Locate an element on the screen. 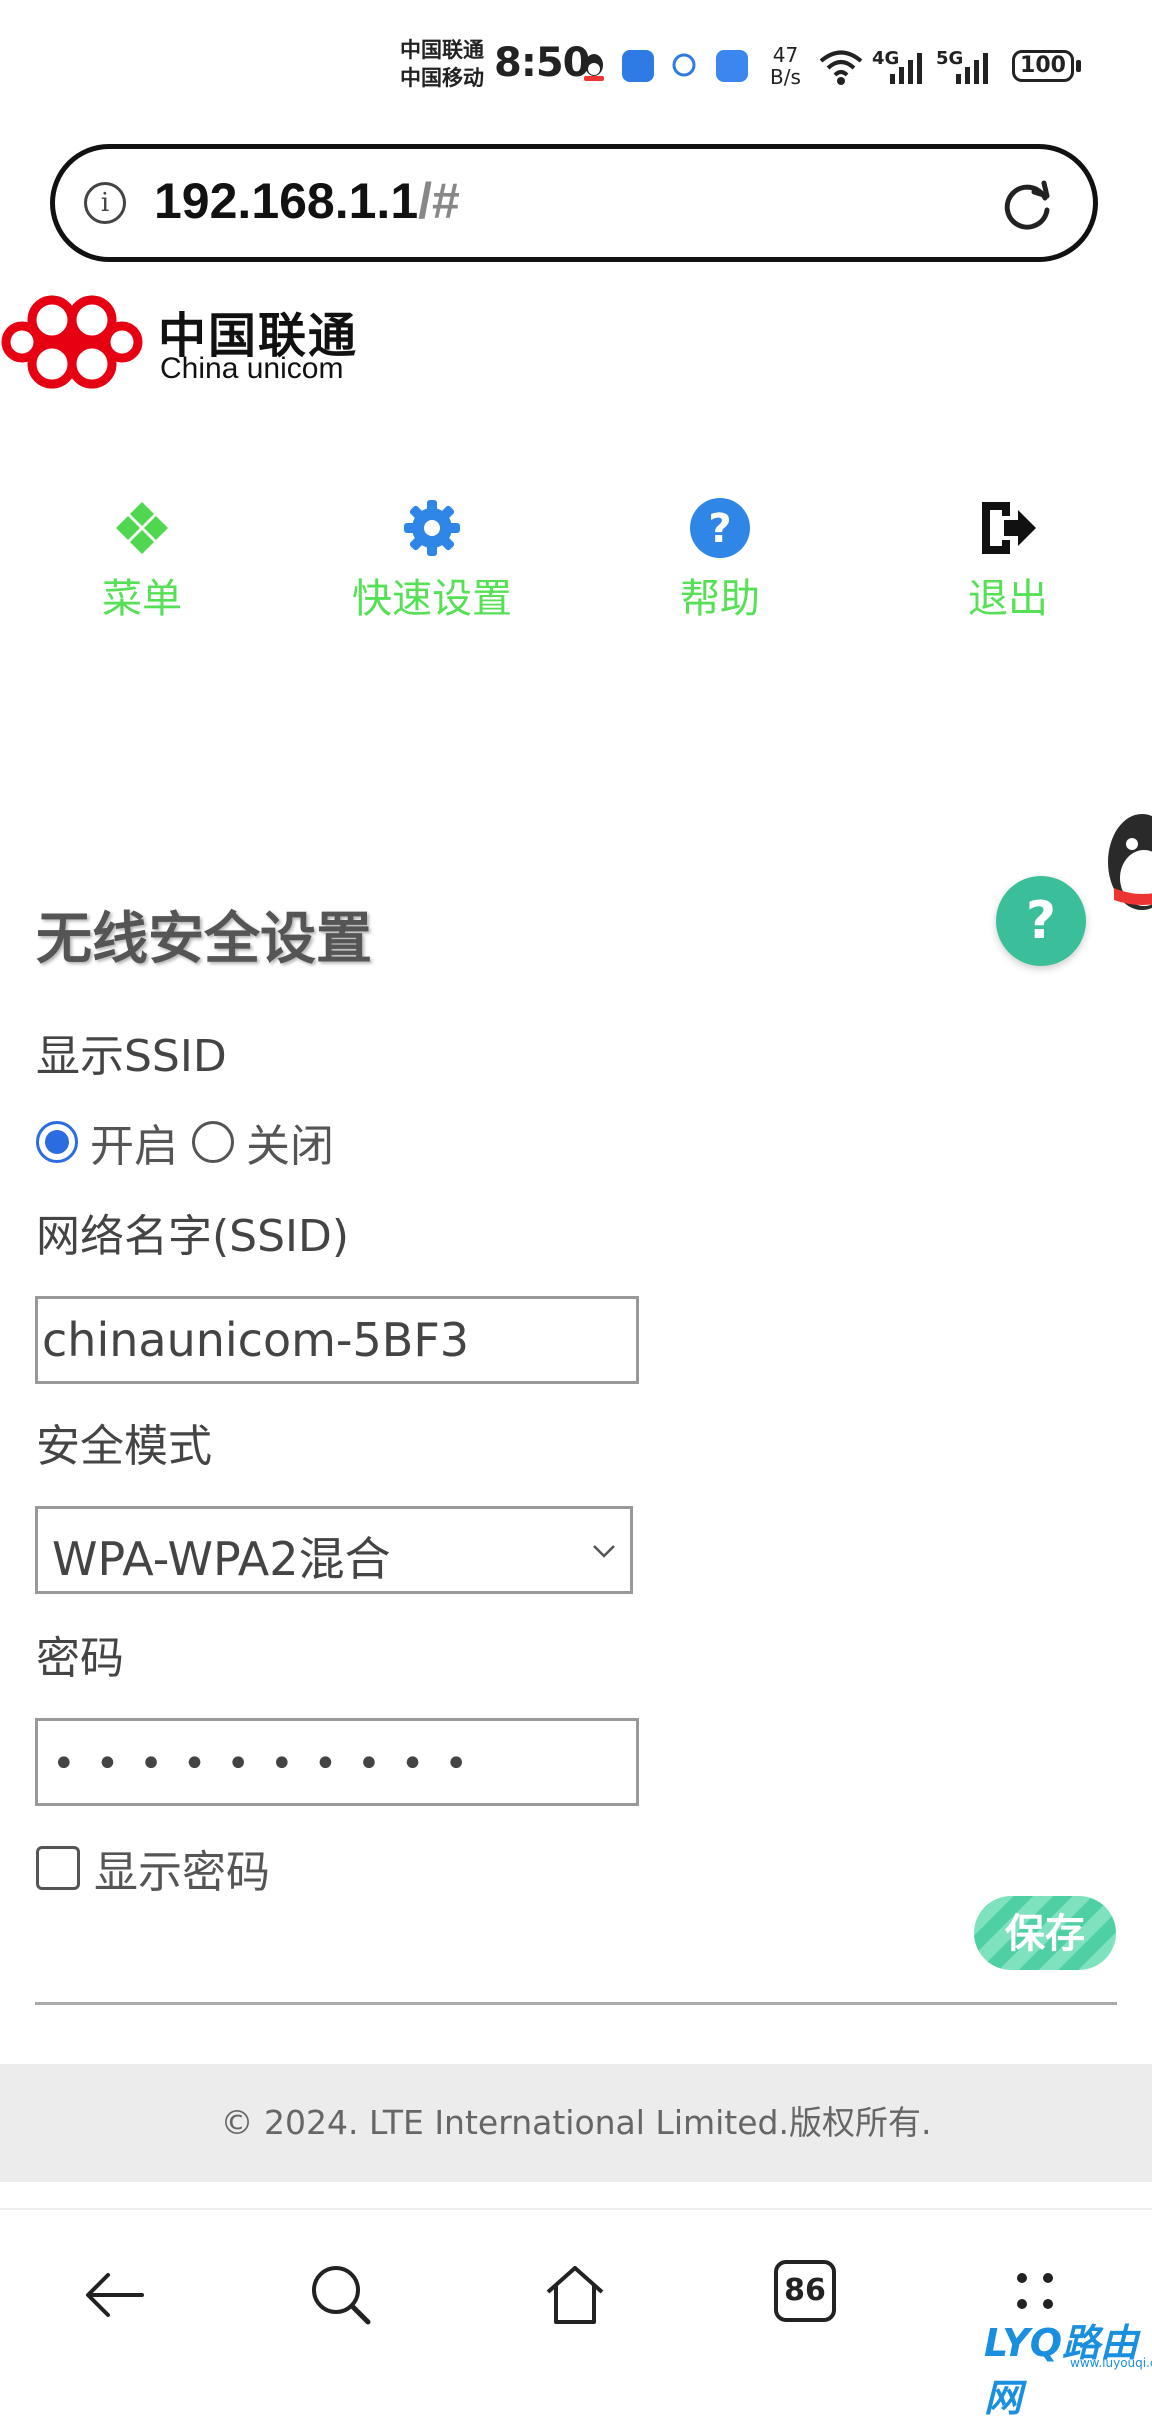  network-speed-value: 47 is located at coordinates (785, 55).